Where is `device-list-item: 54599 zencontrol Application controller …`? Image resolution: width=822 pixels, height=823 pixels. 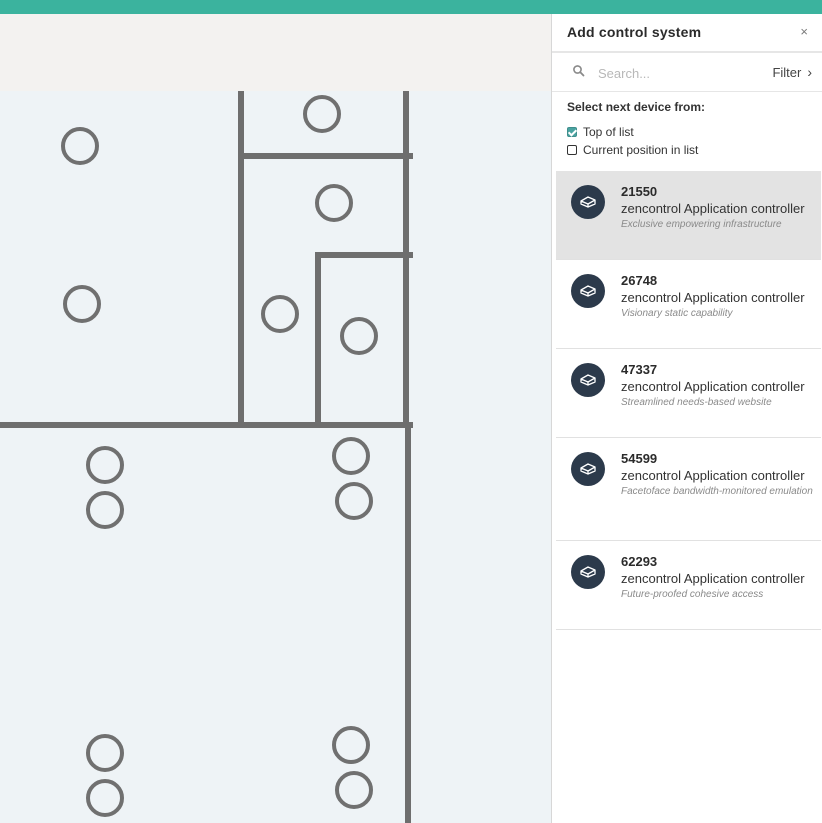 device-list-item: 54599 zencontrol Application controller … is located at coordinates (688, 489).